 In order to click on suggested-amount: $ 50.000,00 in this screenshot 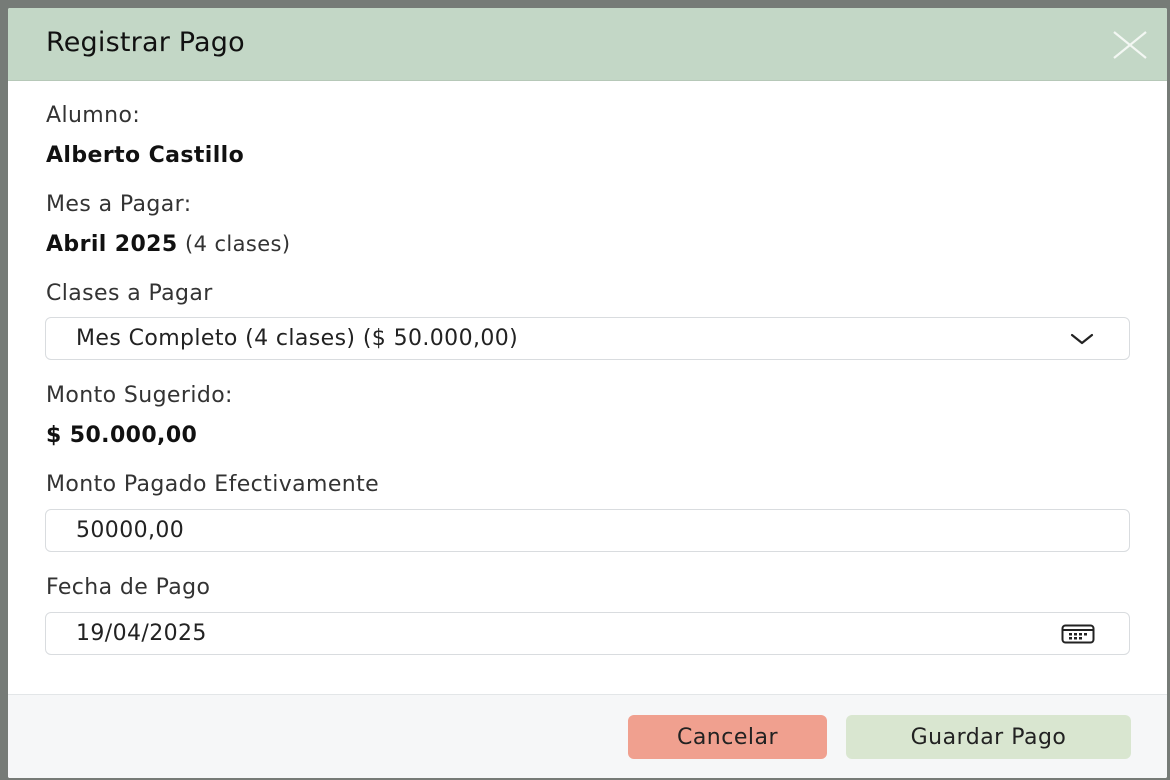, I will do `click(122, 435)`.